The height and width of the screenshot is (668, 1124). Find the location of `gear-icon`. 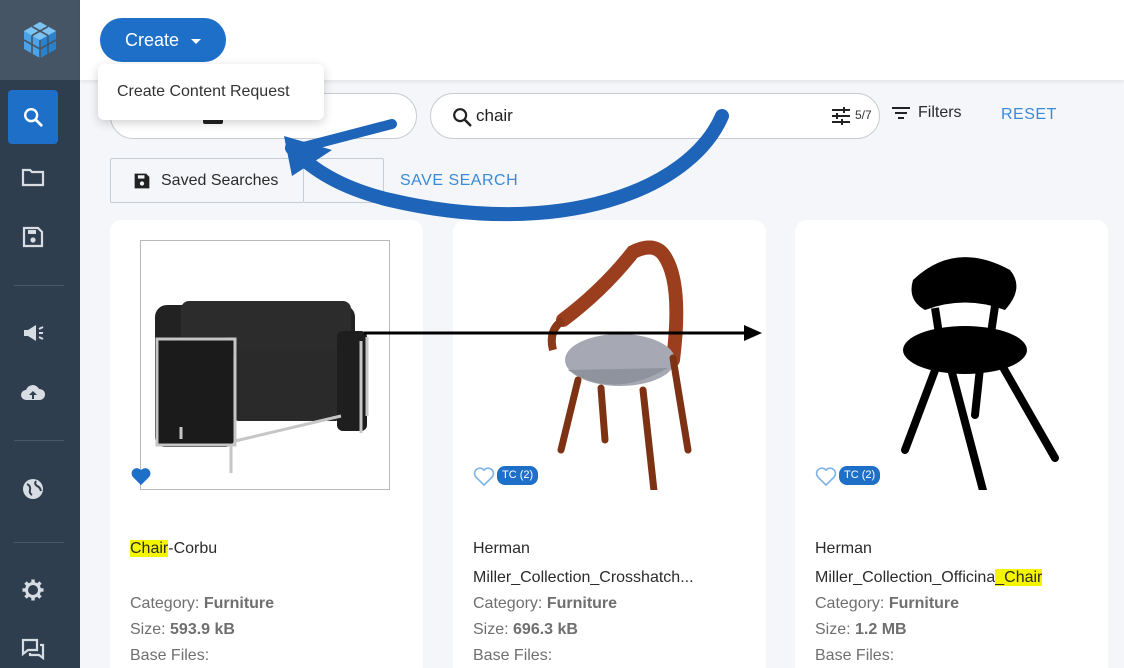

gear-icon is located at coordinates (33, 590).